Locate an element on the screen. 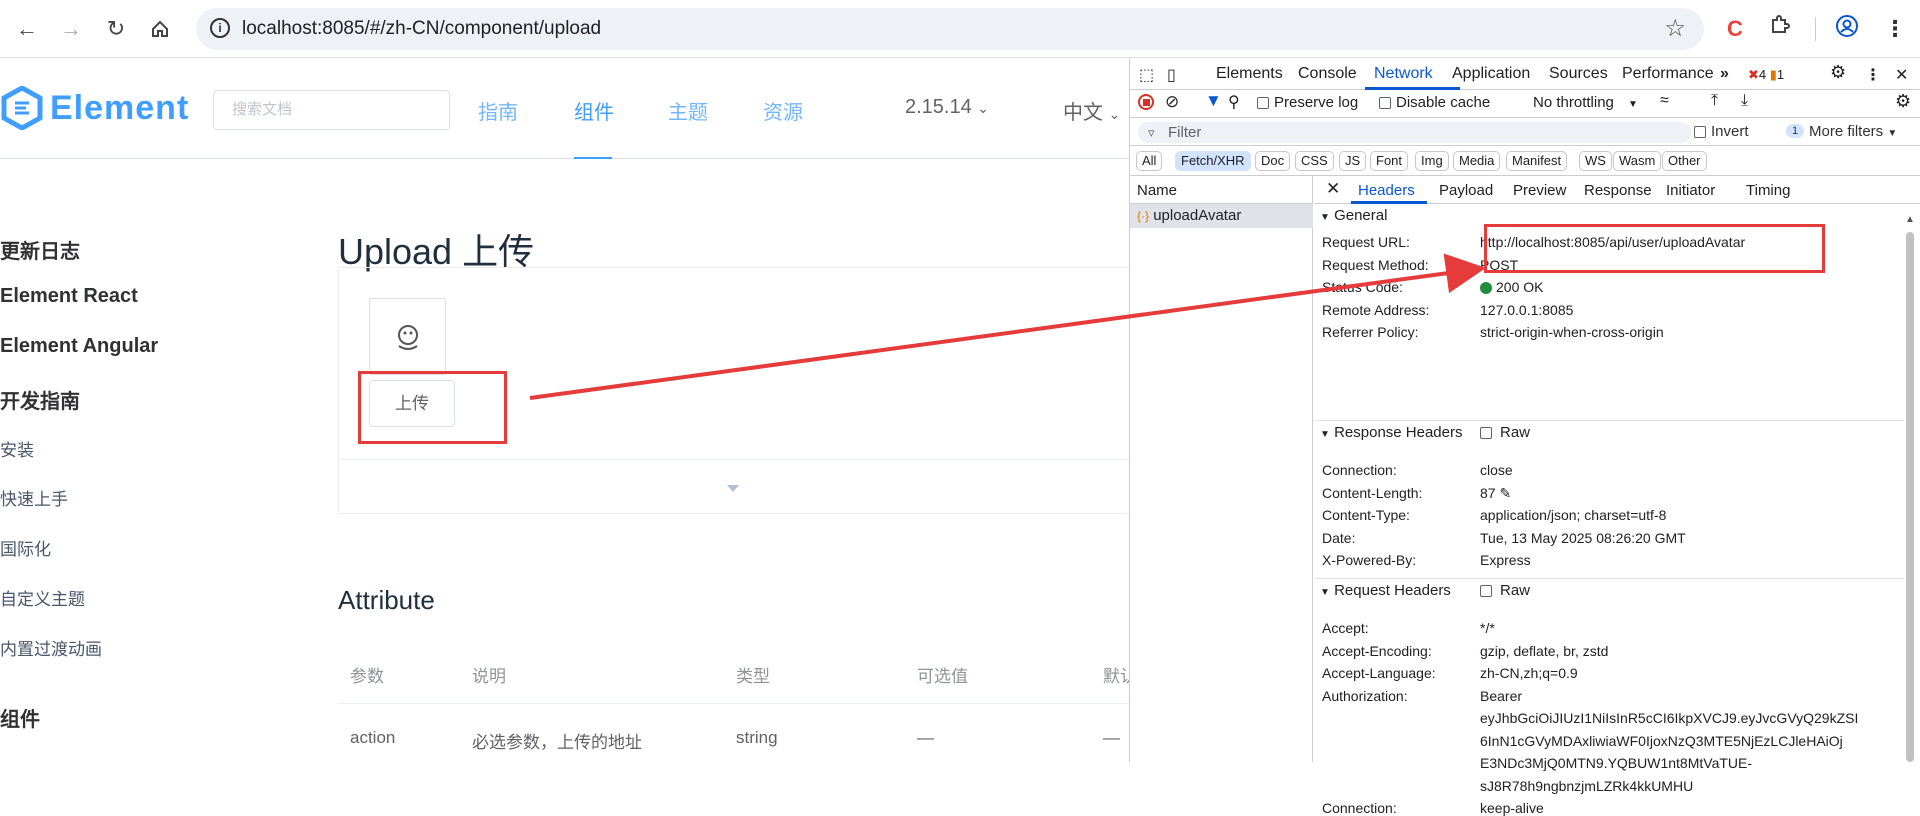  header-key: Connection: is located at coordinates (1359, 808).